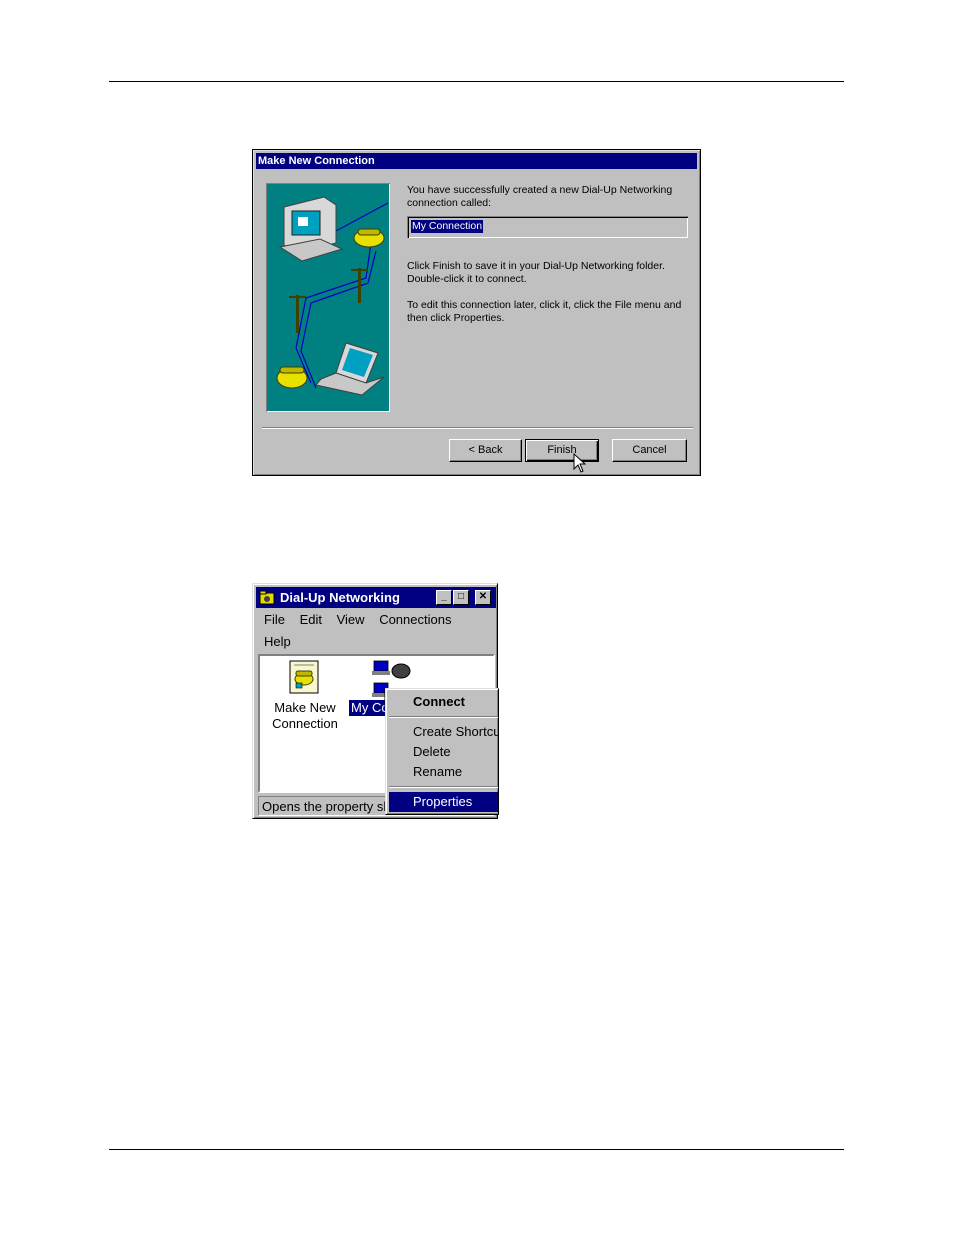 The image size is (954, 1235). What do you see at coordinates (311, 619) in the screenshot?
I see `menu-edit: Edit` at bounding box center [311, 619].